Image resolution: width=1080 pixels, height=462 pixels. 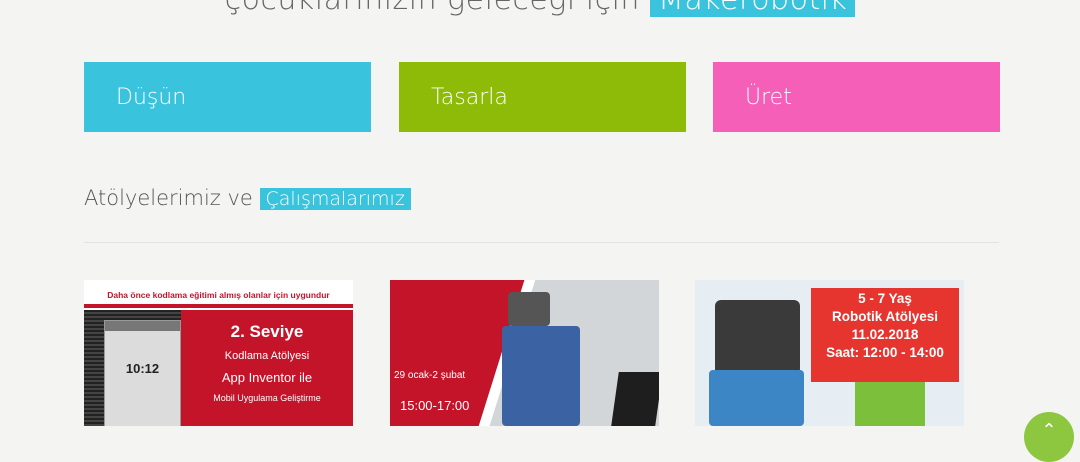 I want to click on card-age: 5 - 7 Yaş, so click(x=885, y=298).